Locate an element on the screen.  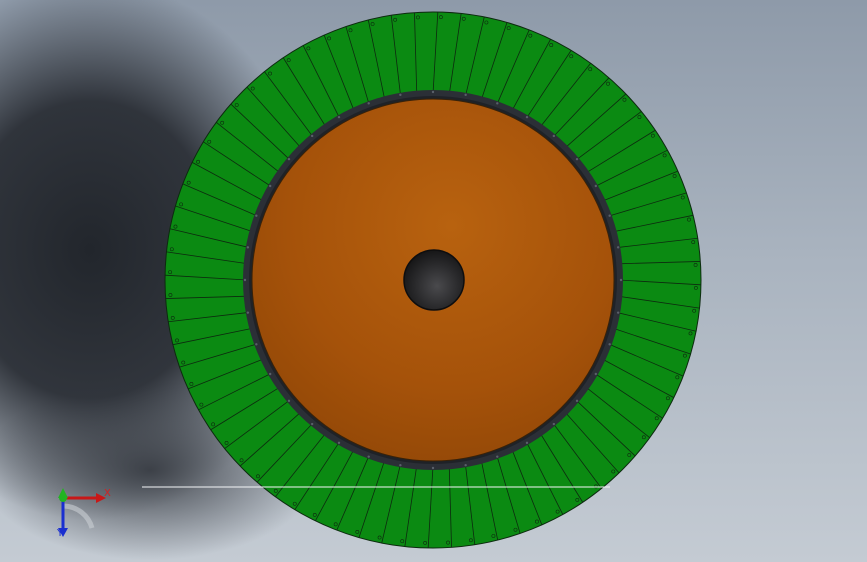
orientation-triad: X Y is located at coordinates (80, 511).